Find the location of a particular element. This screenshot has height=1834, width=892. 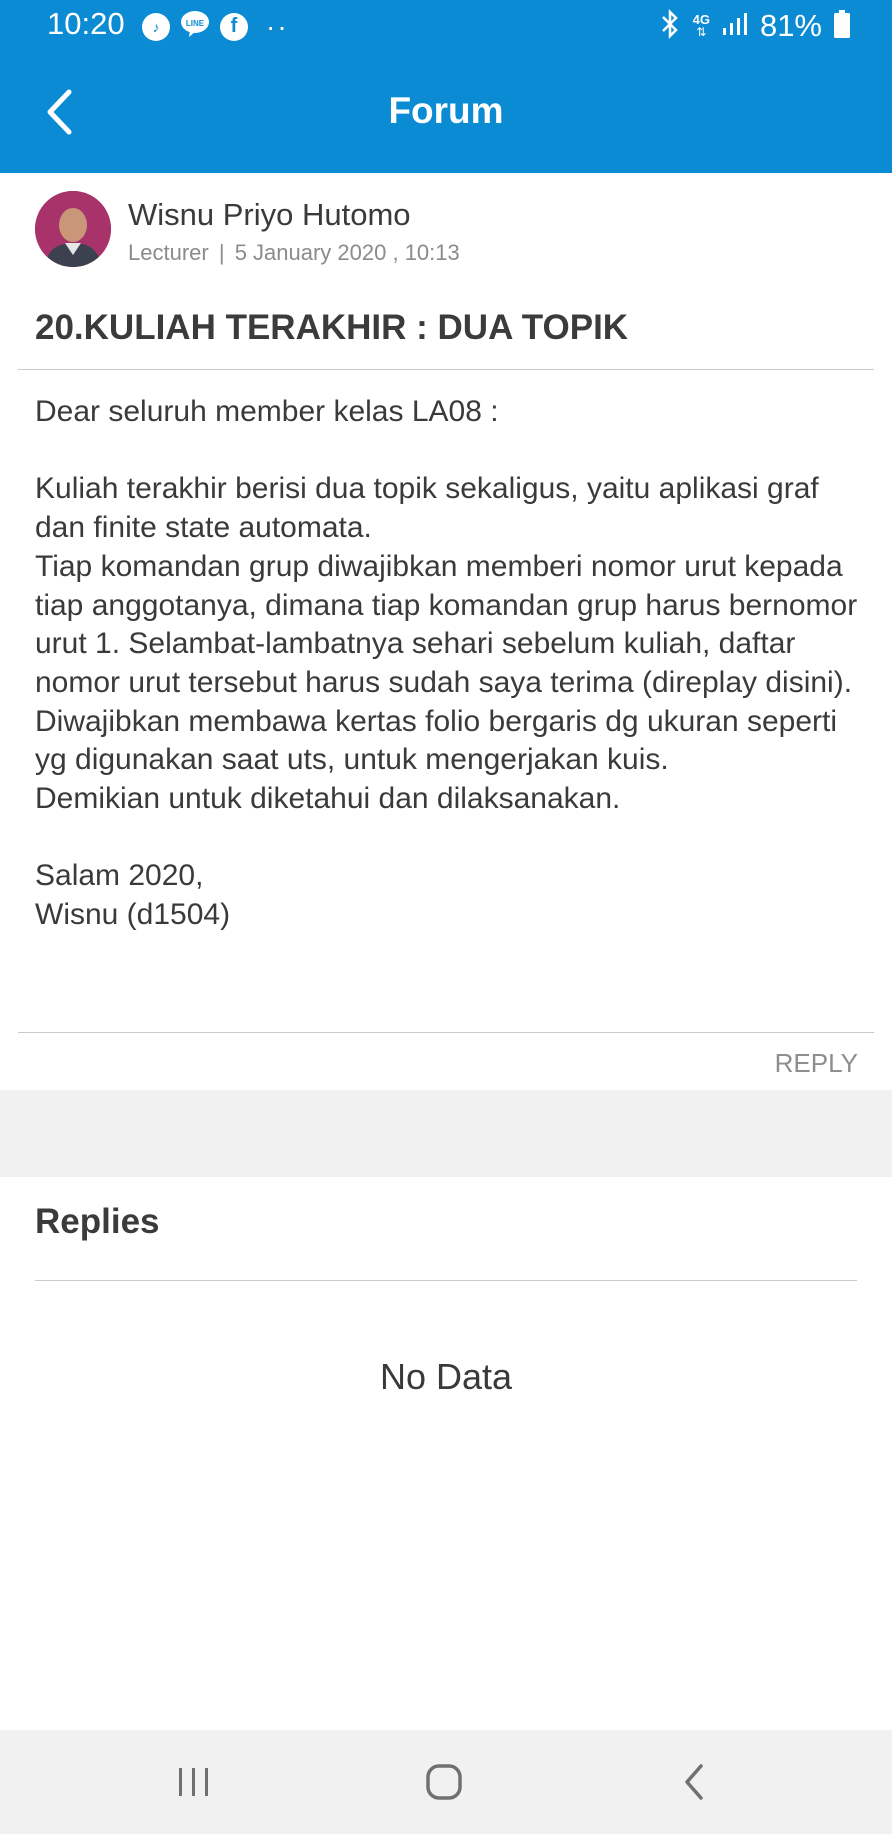

recent-apps-icon is located at coordinates (193, 1782).